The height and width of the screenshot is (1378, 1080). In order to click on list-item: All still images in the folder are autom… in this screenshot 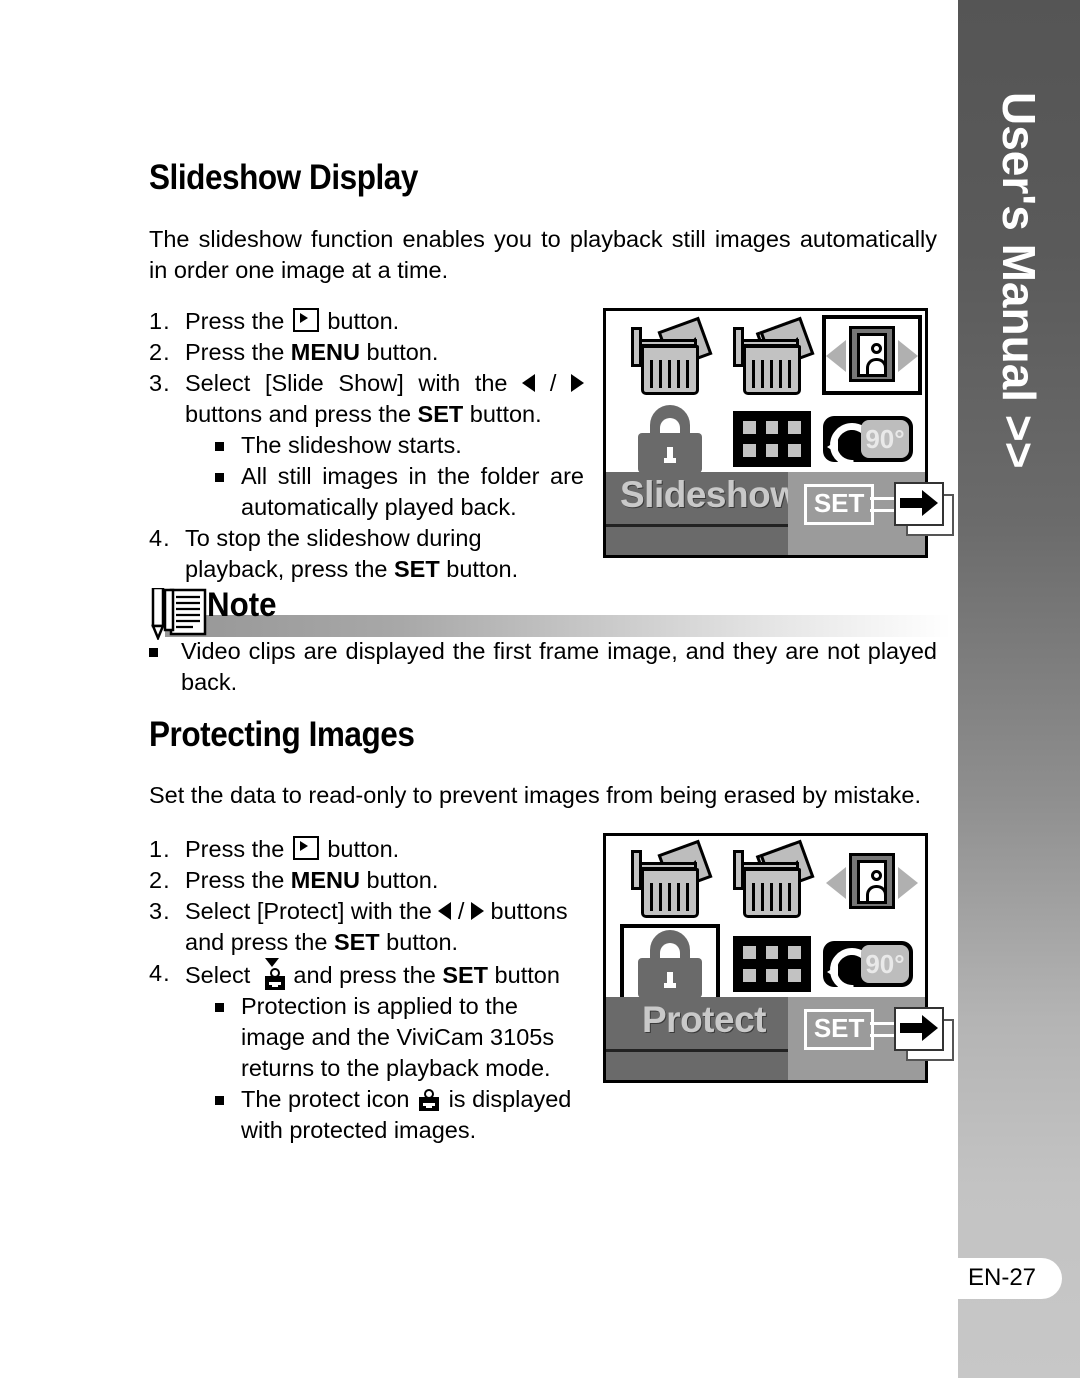, I will do `click(399, 492)`.